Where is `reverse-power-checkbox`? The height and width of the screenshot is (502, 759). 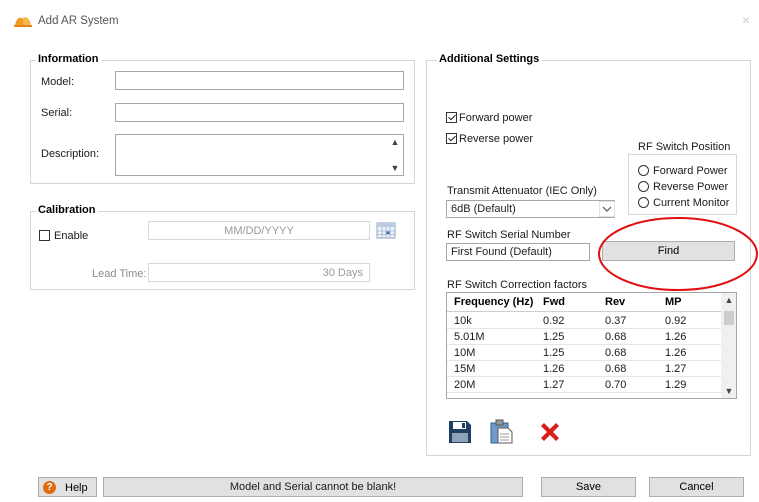
reverse-power-checkbox is located at coordinates (451, 138).